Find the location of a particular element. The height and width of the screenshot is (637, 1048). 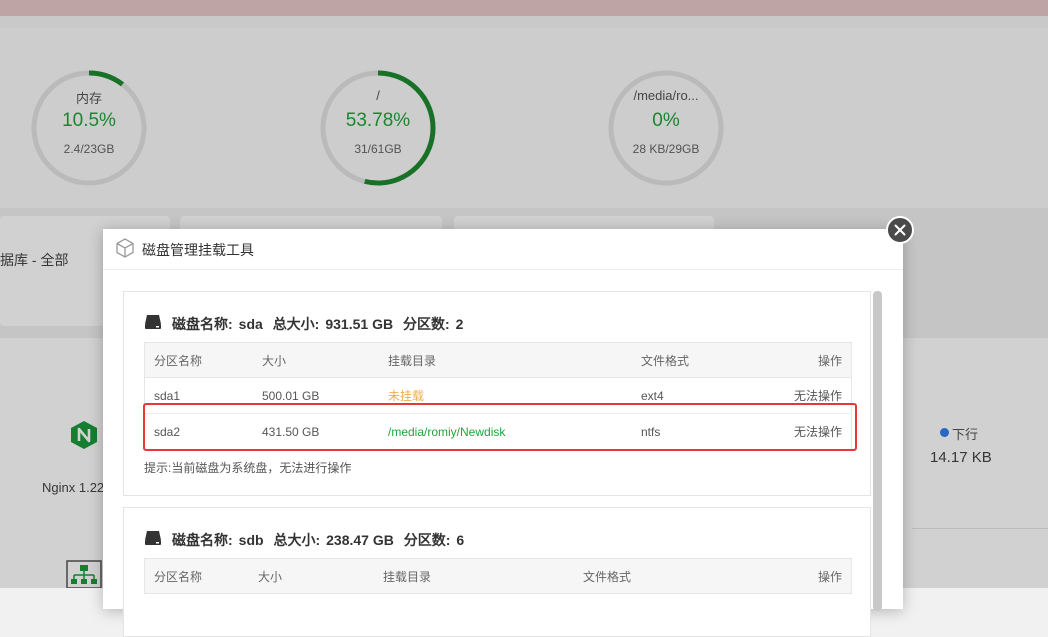

box-icon is located at coordinates (125, 248).